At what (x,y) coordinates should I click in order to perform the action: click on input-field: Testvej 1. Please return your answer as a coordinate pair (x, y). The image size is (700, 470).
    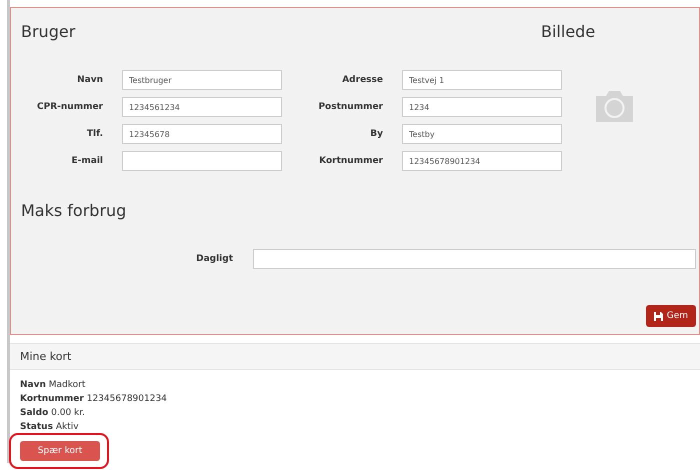
    Looking at the image, I should click on (482, 80).